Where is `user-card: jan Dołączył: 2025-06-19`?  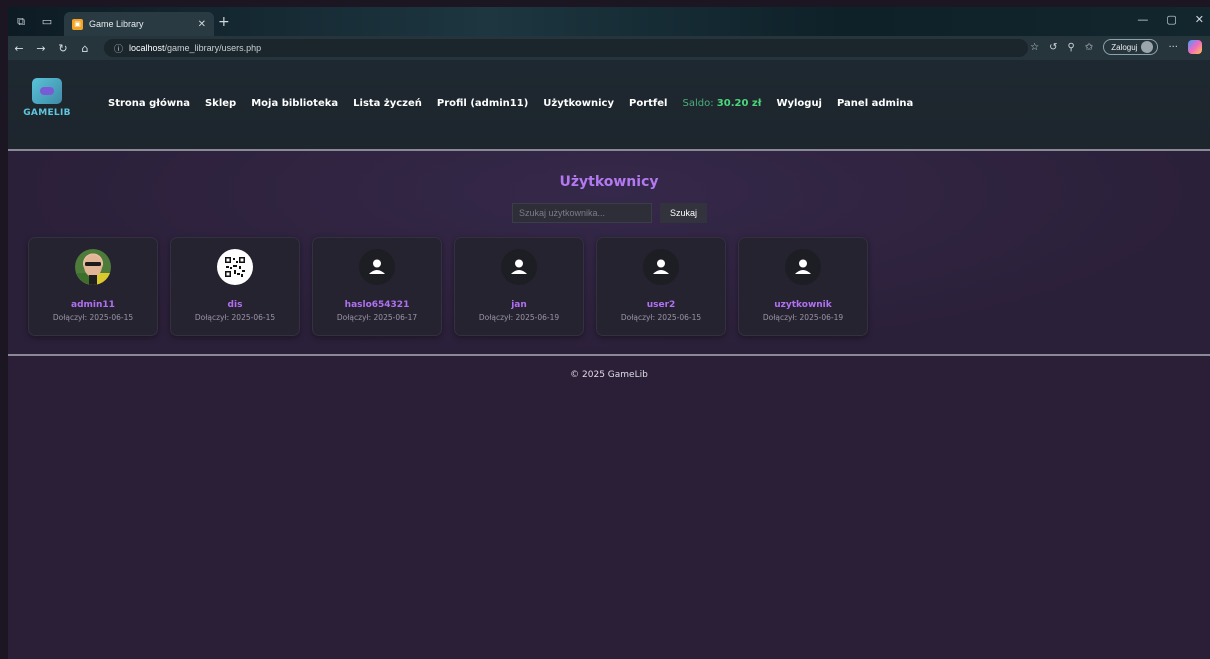
user-card: jan Dołączył: 2025-06-19 is located at coordinates (519, 286).